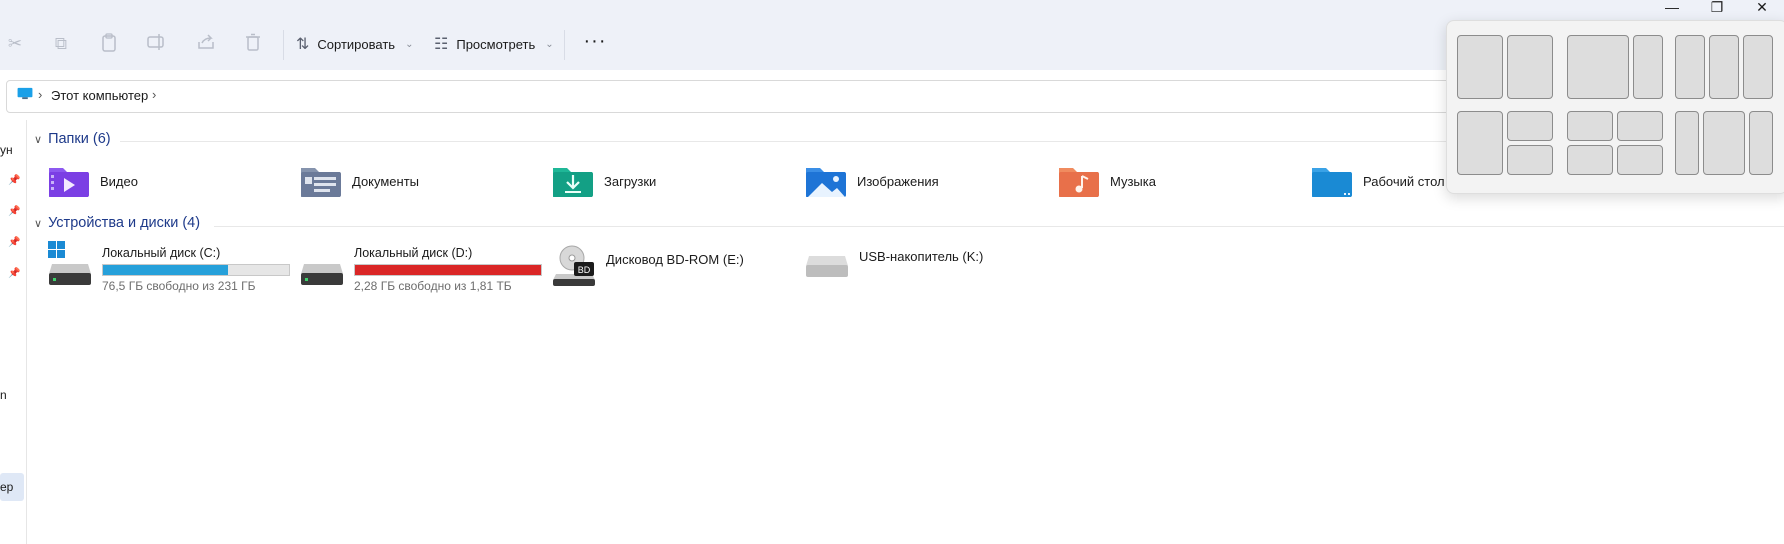  I want to click on music-folder-icon, so click(1079, 182).